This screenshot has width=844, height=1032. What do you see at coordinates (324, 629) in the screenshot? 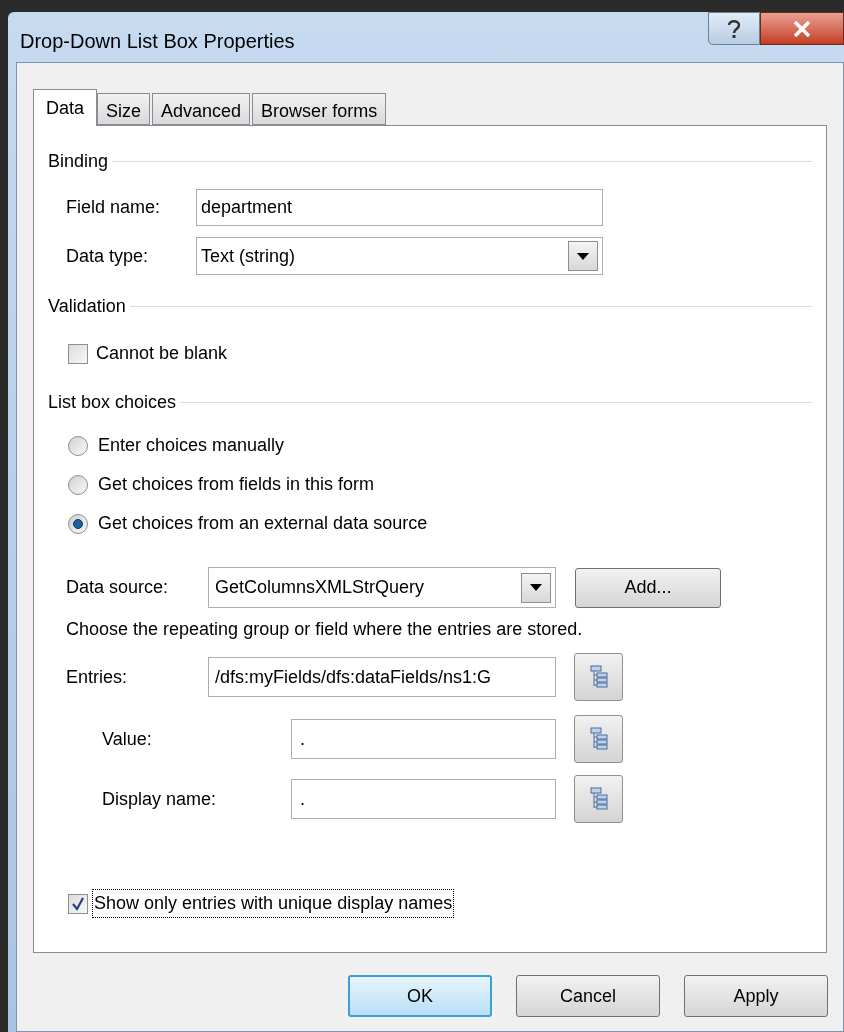
I see `instruction-text: Choose the repeating group or field where the entries are stored.` at bounding box center [324, 629].